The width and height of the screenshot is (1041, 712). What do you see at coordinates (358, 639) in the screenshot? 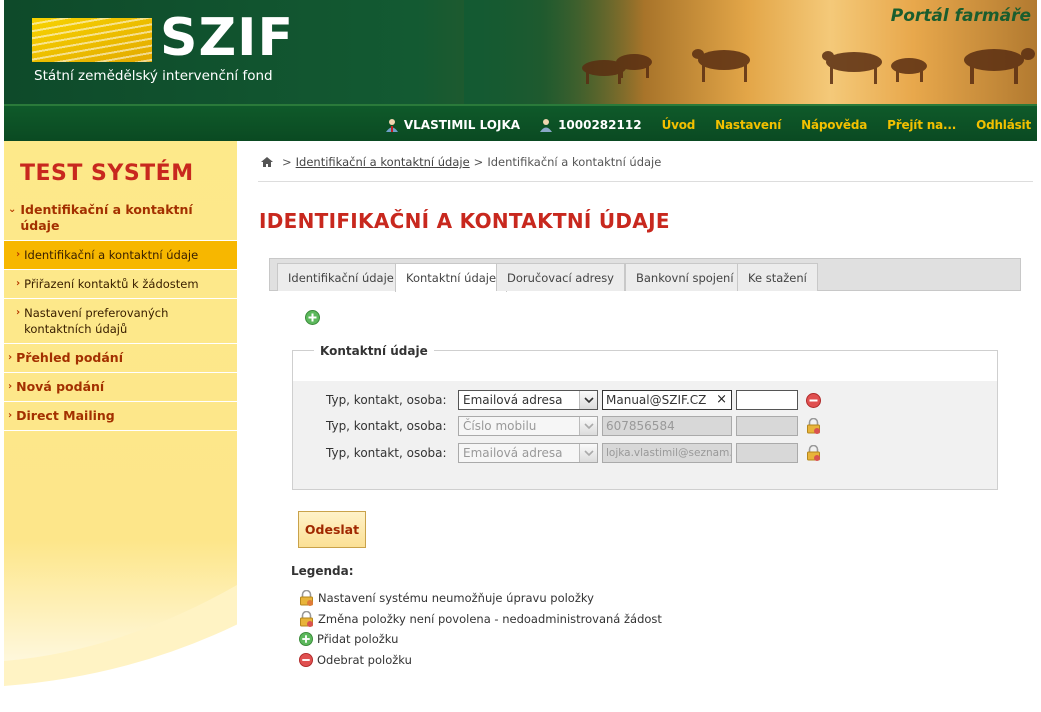
I see `legend-text: Přidat položku` at bounding box center [358, 639].